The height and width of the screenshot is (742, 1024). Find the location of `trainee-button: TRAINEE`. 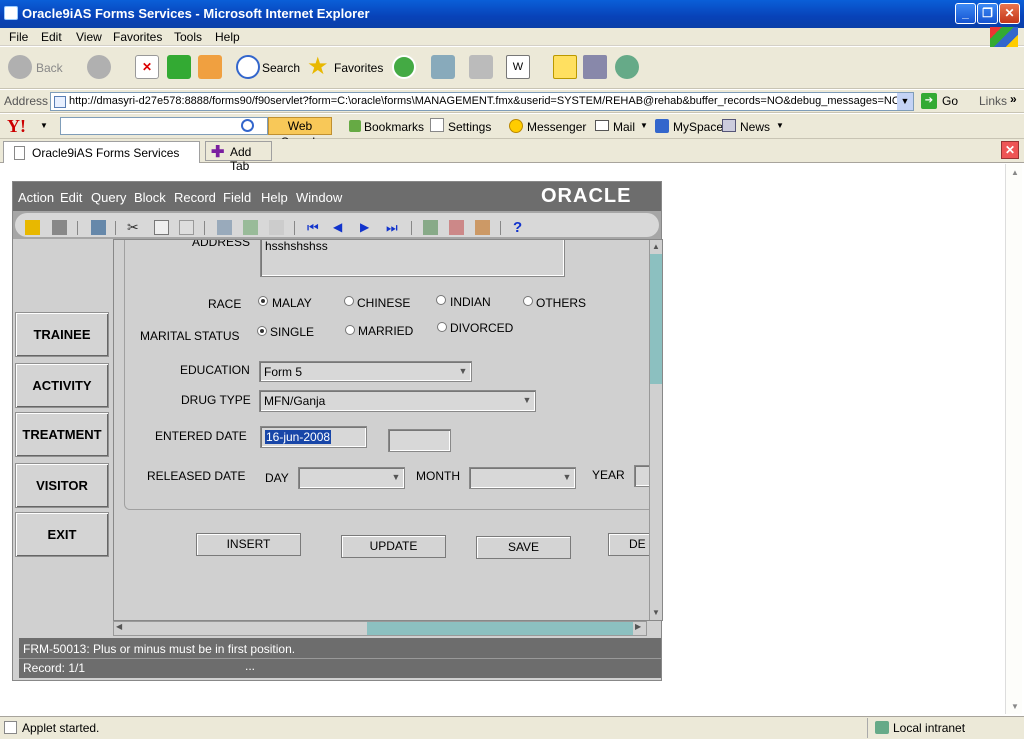

trainee-button: TRAINEE is located at coordinates (62, 334).